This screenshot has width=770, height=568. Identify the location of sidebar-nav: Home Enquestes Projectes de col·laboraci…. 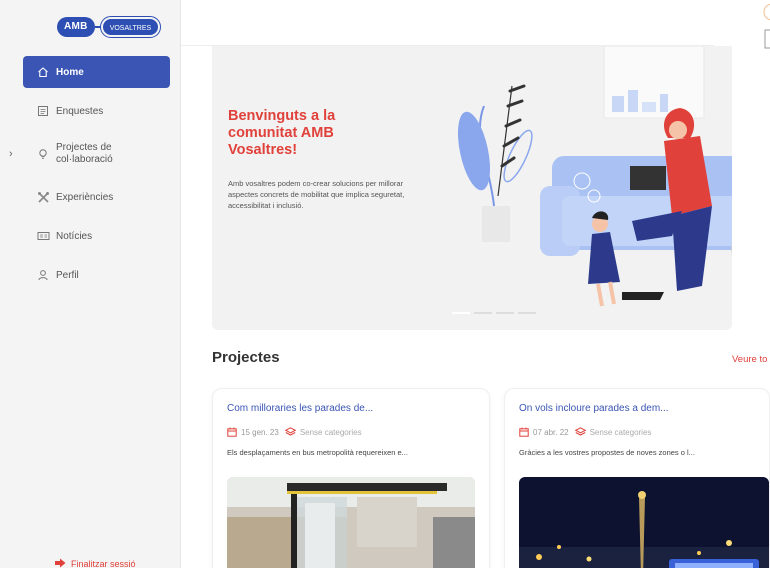
(96, 177).